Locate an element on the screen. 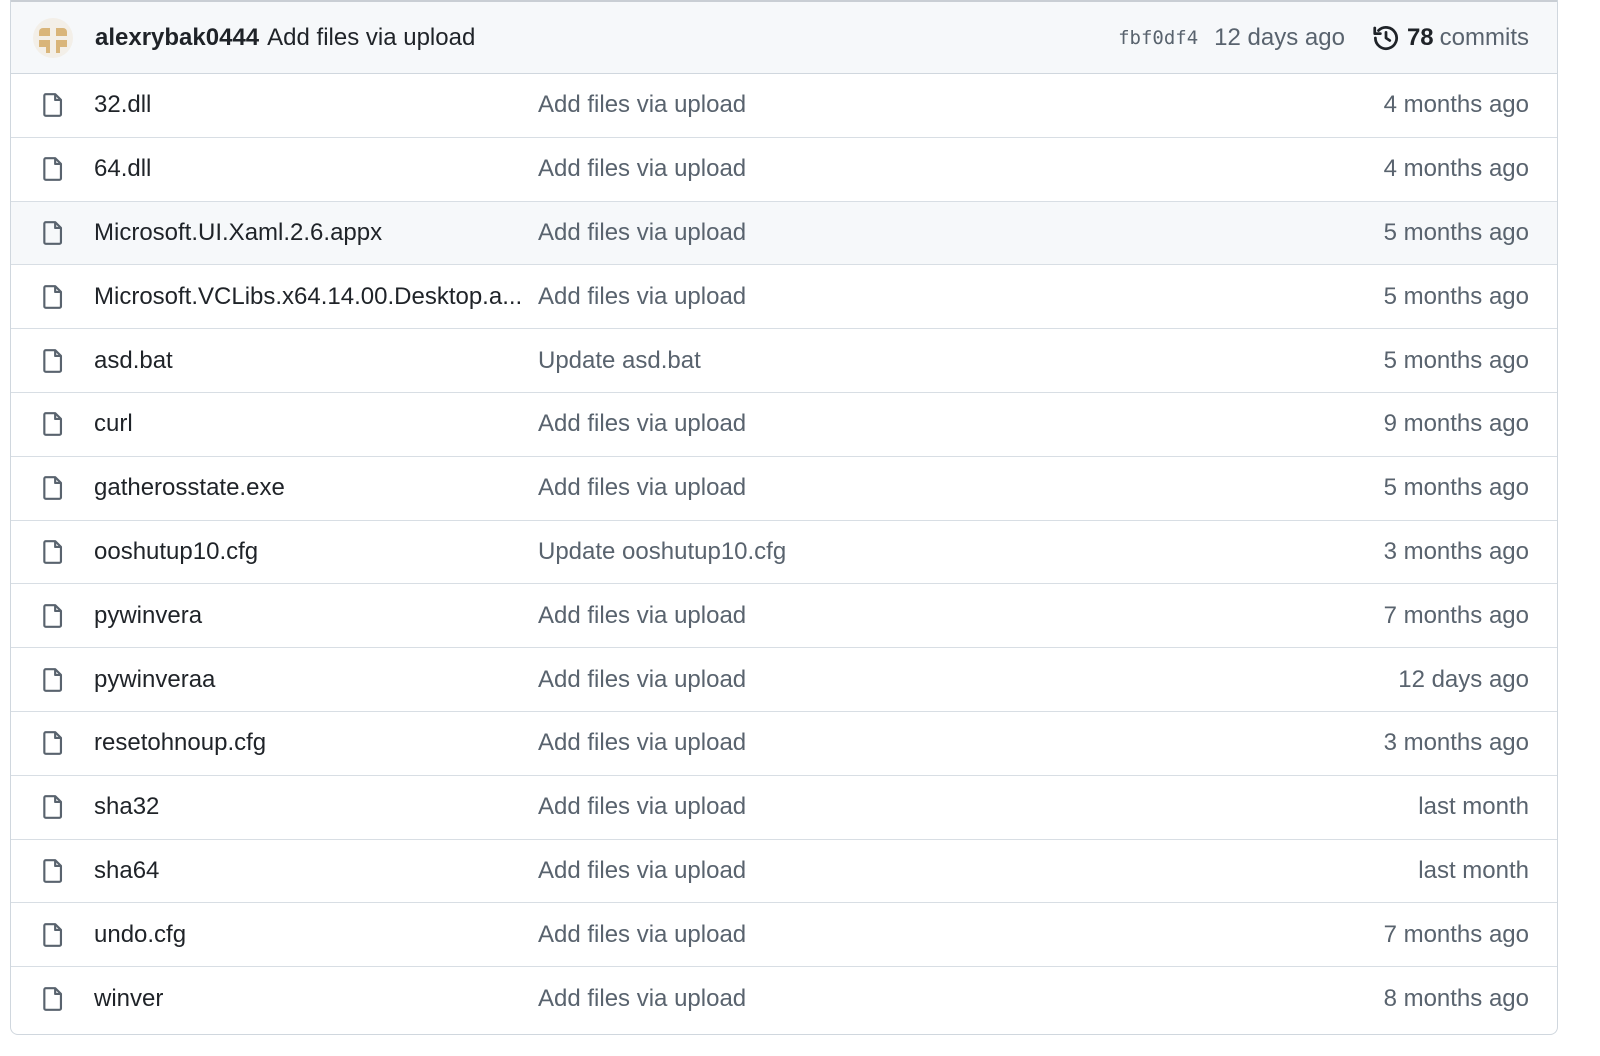 The image size is (1600, 1056). file-row: 64.dll Add files via upload 4 months ago is located at coordinates (784, 170).